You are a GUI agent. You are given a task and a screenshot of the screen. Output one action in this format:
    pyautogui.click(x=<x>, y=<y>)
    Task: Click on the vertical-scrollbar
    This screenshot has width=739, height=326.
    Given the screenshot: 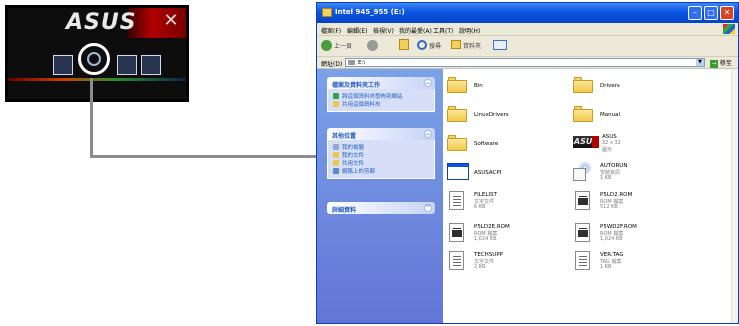 What is the action you would take?
    pyautogui.click(x=734, y=196)
    